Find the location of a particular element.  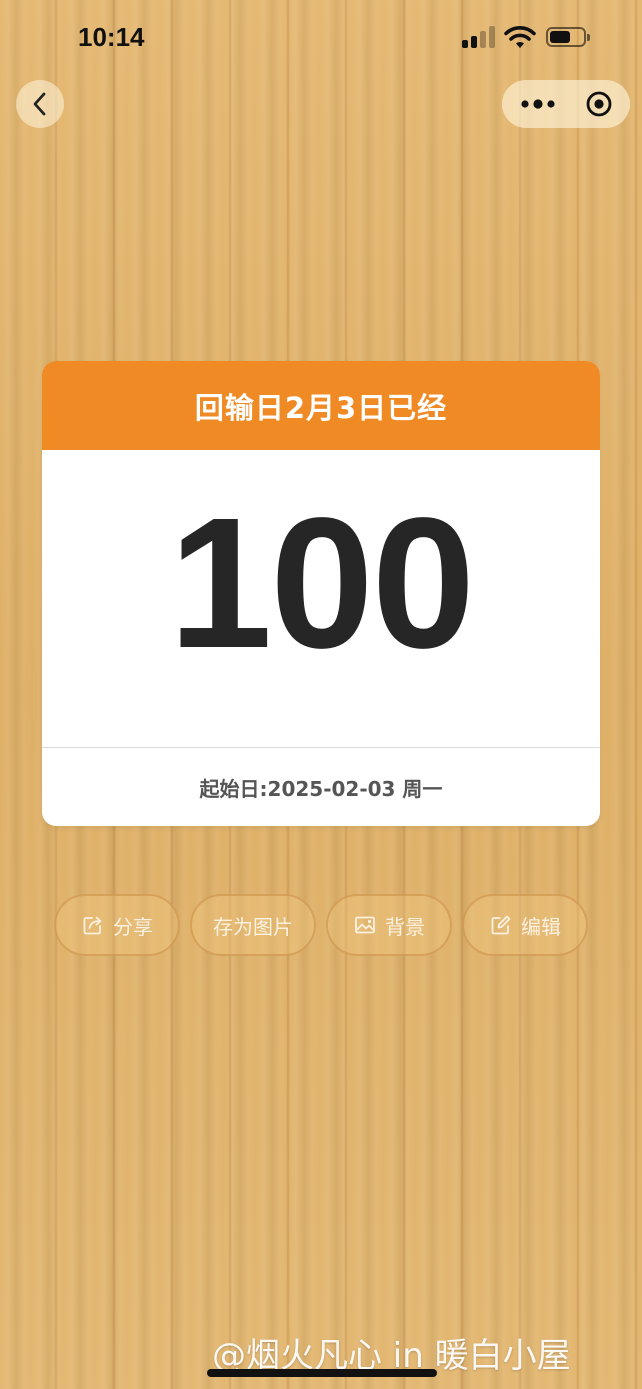

save-image-button: 存为图片 is located at coordinates (253, 925).